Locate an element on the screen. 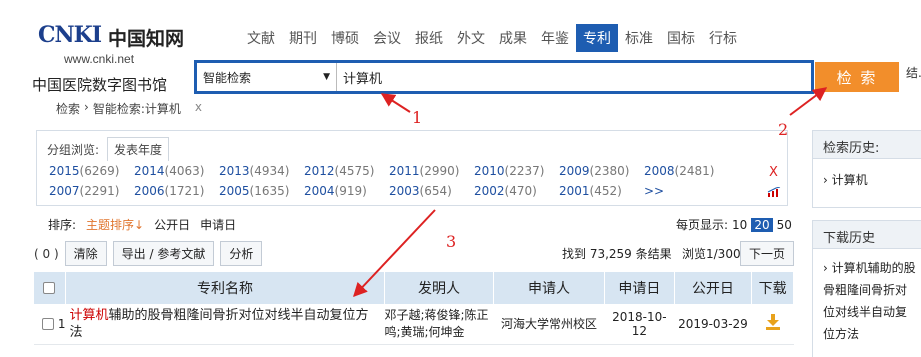 This screenshot has width=921, height=357. annotation-label-3: 3 is located at coordinates (451, 241).